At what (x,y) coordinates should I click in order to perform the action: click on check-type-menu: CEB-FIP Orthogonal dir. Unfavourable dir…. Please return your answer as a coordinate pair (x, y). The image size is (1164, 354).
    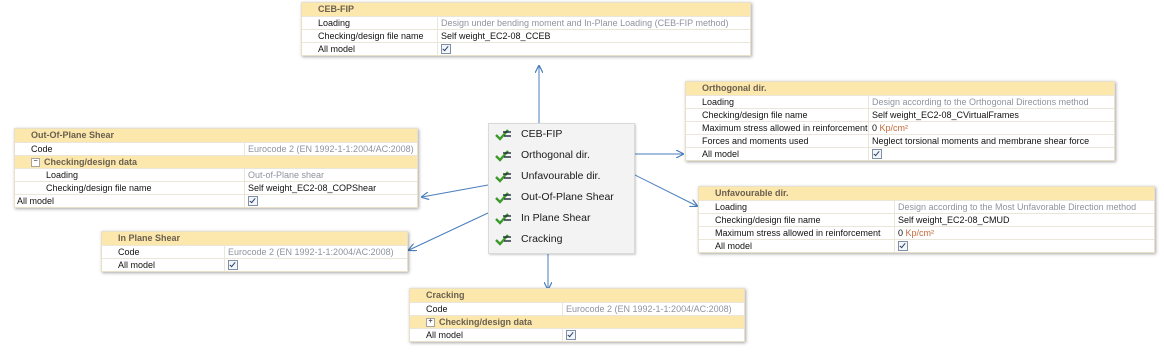
    Looking at the image, I should click on (561, 188).